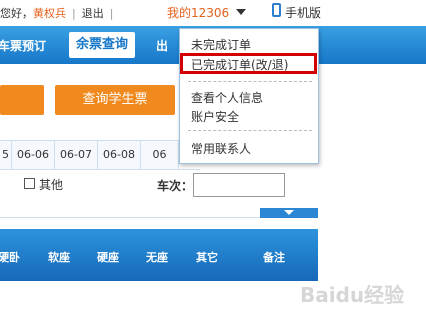  Describe the element at coordinates (207, 257) in the screenshot. I see `col-other: 其它` at that location.